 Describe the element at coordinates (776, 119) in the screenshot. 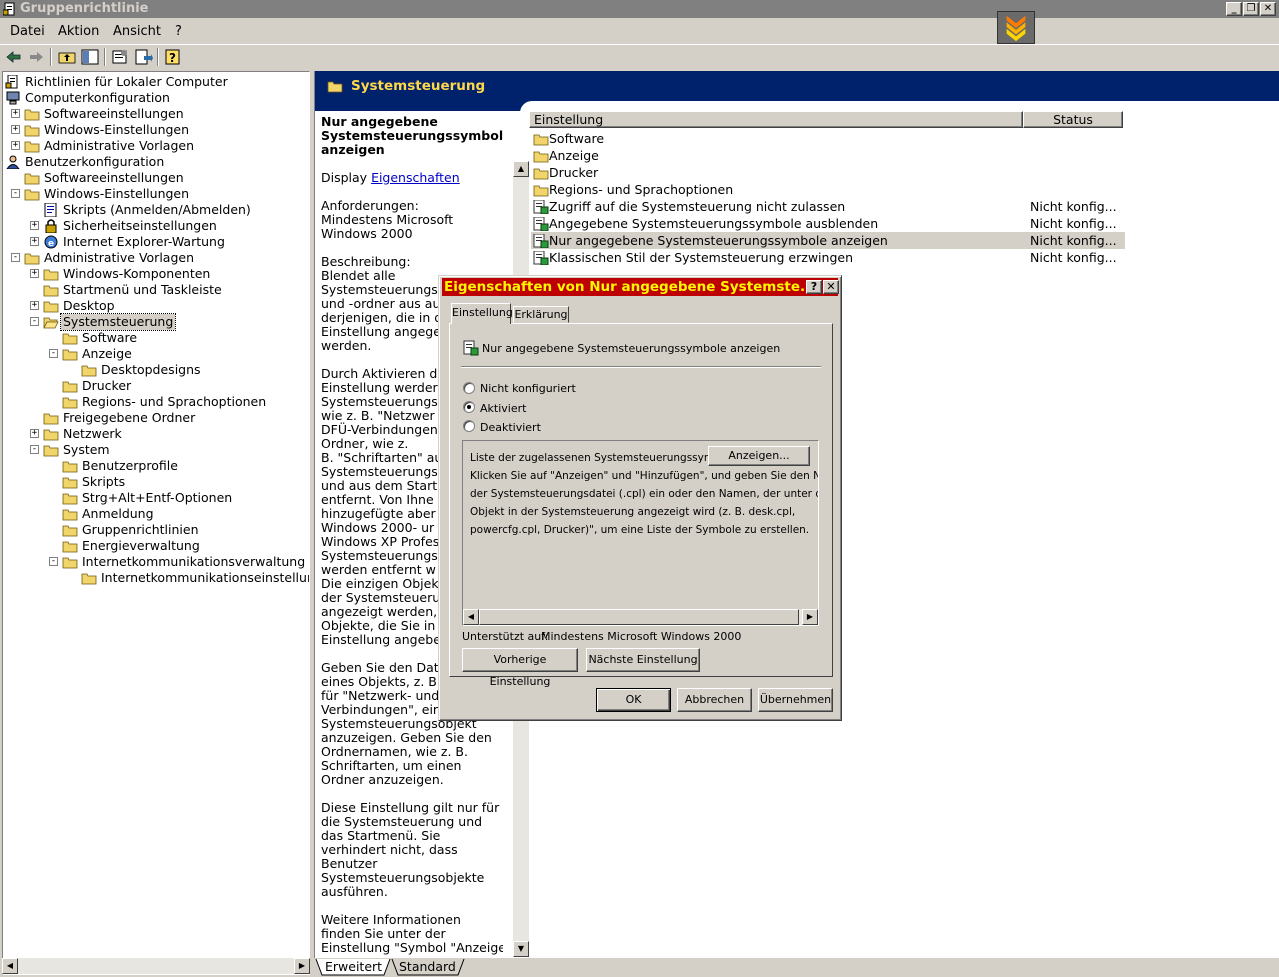

I see `column-header-setting: Einstellung` at that location.